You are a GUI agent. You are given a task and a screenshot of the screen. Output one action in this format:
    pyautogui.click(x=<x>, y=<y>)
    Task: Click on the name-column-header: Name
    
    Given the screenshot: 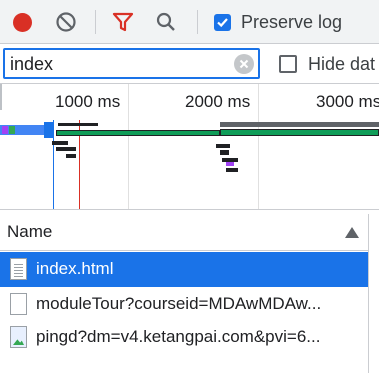 What is the action you would take?
    pyautogui.click(x=184, y=232)
    